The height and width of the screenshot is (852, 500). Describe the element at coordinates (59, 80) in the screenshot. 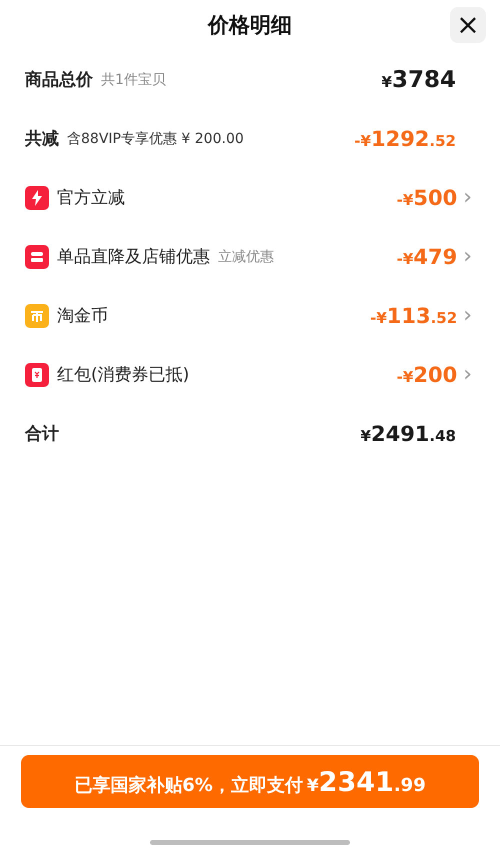

I see `row-label: 商品总价` at that location.